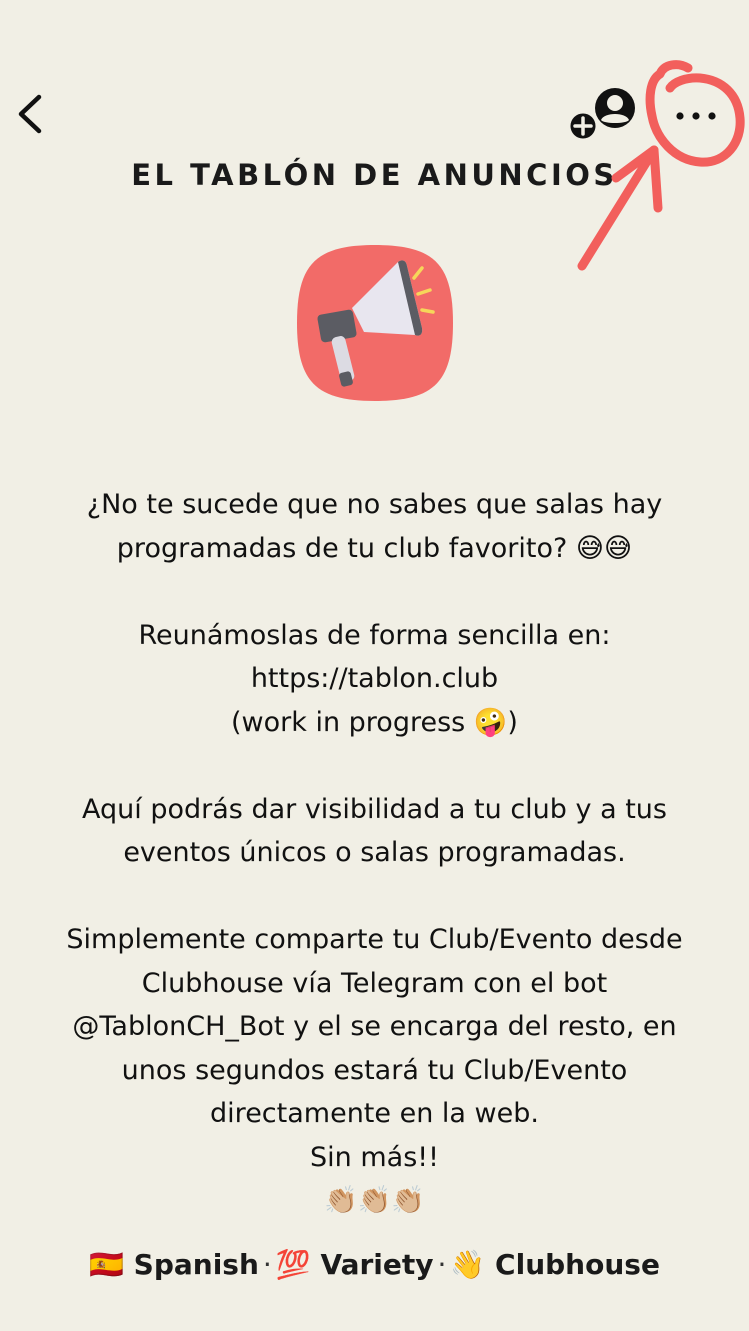 The width and height of the screenshot is (749, 1331). I want to click on club-avatar, so click(375, 323).